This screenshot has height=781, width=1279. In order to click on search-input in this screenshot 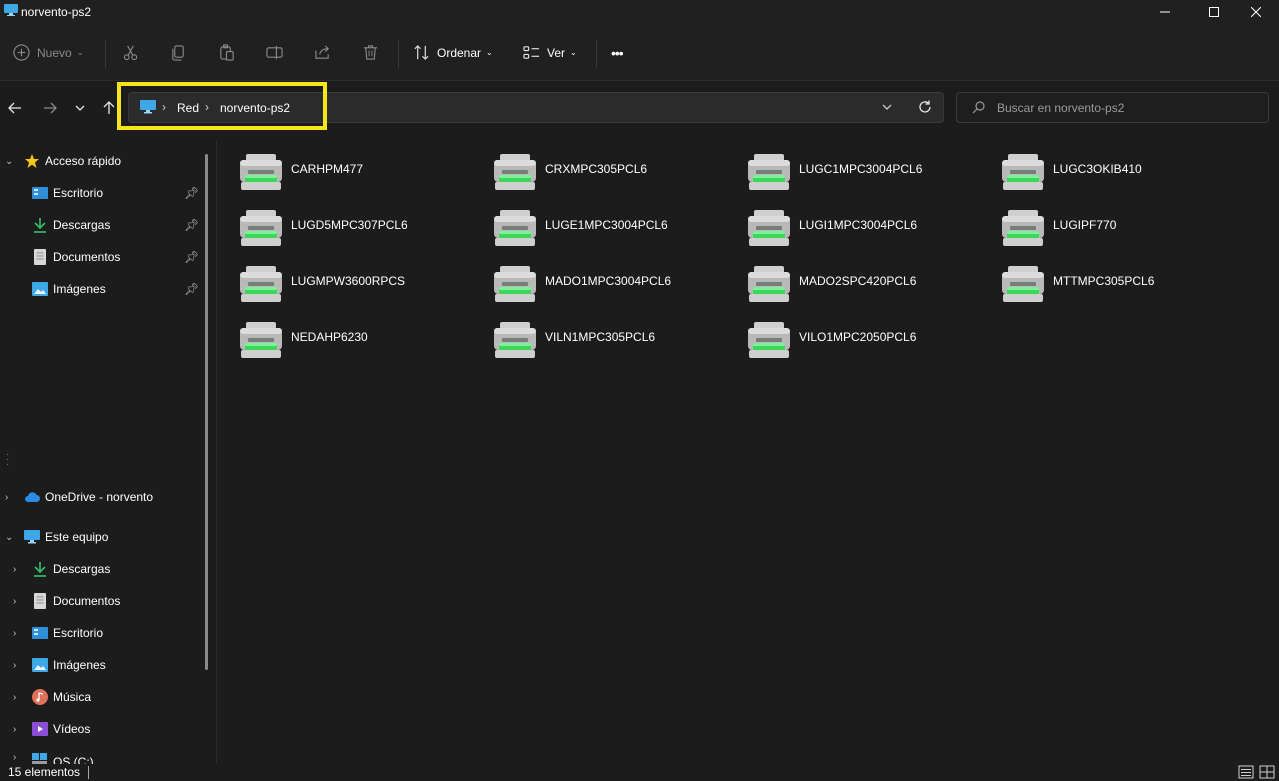, I will do `click(1127, 108)`.